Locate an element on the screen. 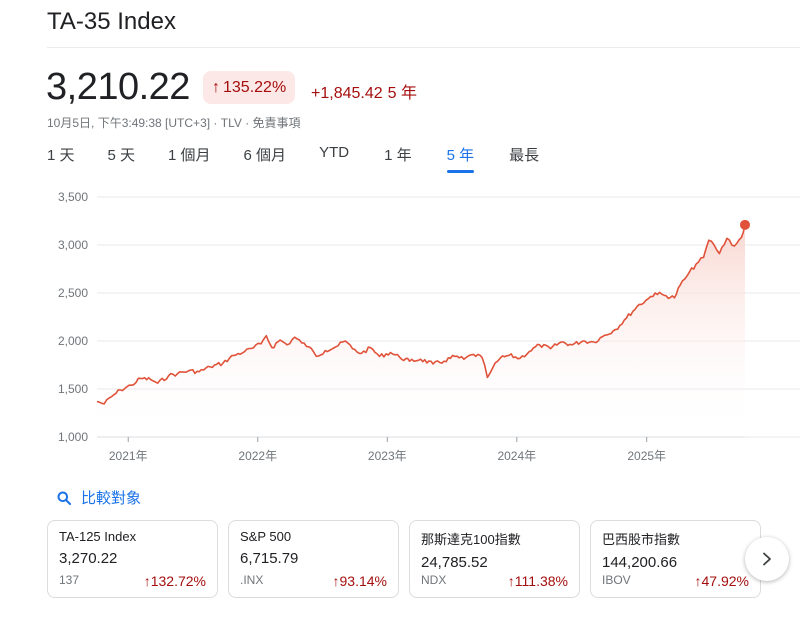 The image size is (800, 621). card-change: ↑132.72% is located at coordinates (175, 581).